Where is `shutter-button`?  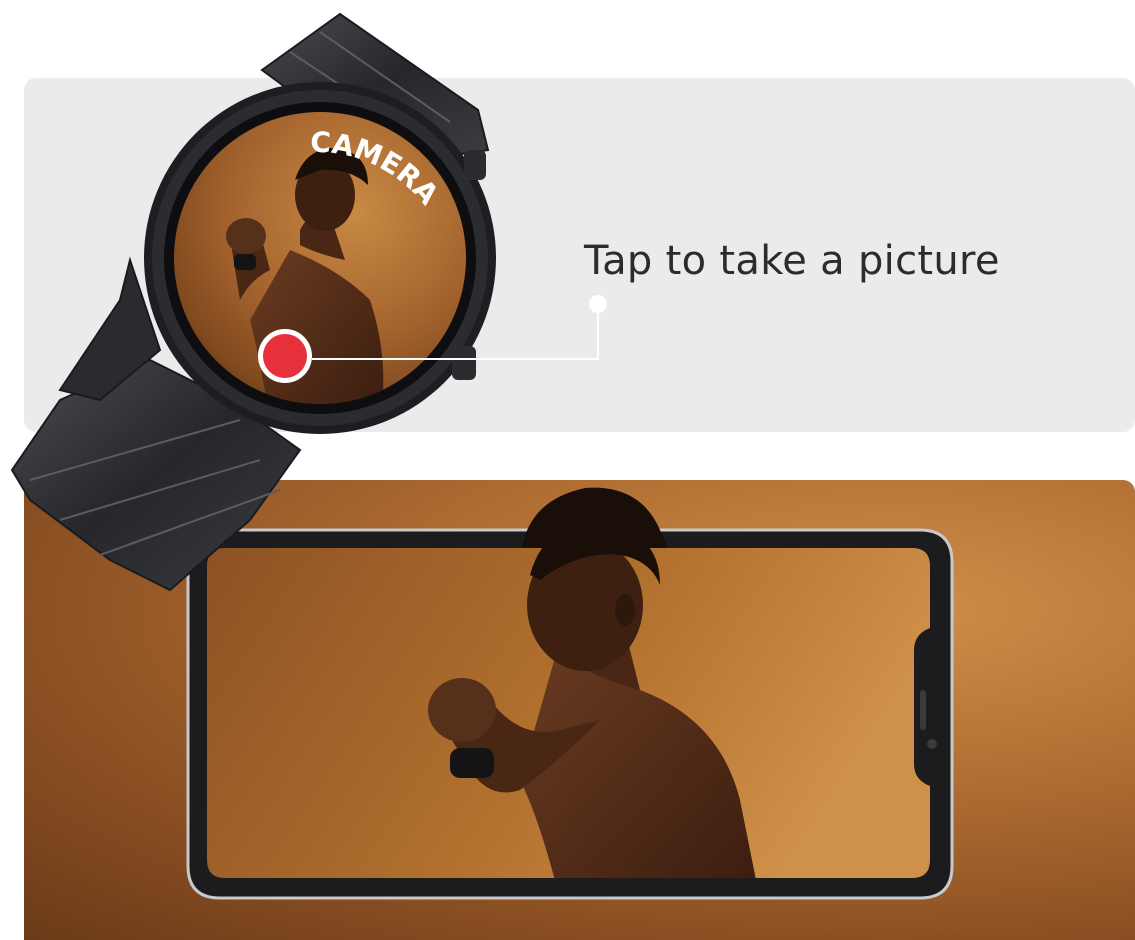 shutter-button is located at coordinates (285, 356).